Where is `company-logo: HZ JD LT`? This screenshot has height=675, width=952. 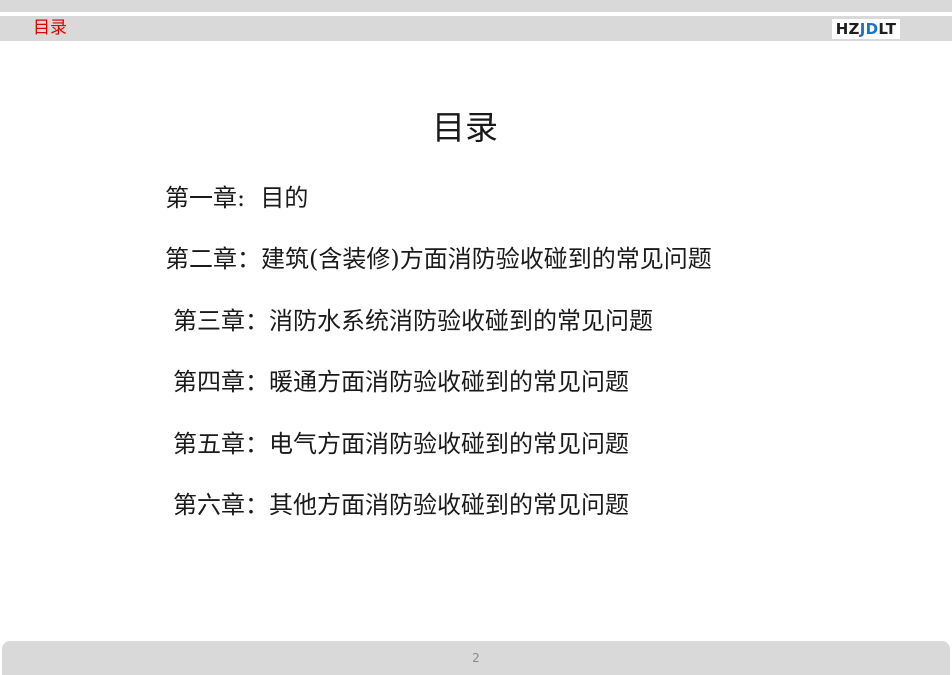
company-logo: HZ JD LT is located at coordinates (866, 29).